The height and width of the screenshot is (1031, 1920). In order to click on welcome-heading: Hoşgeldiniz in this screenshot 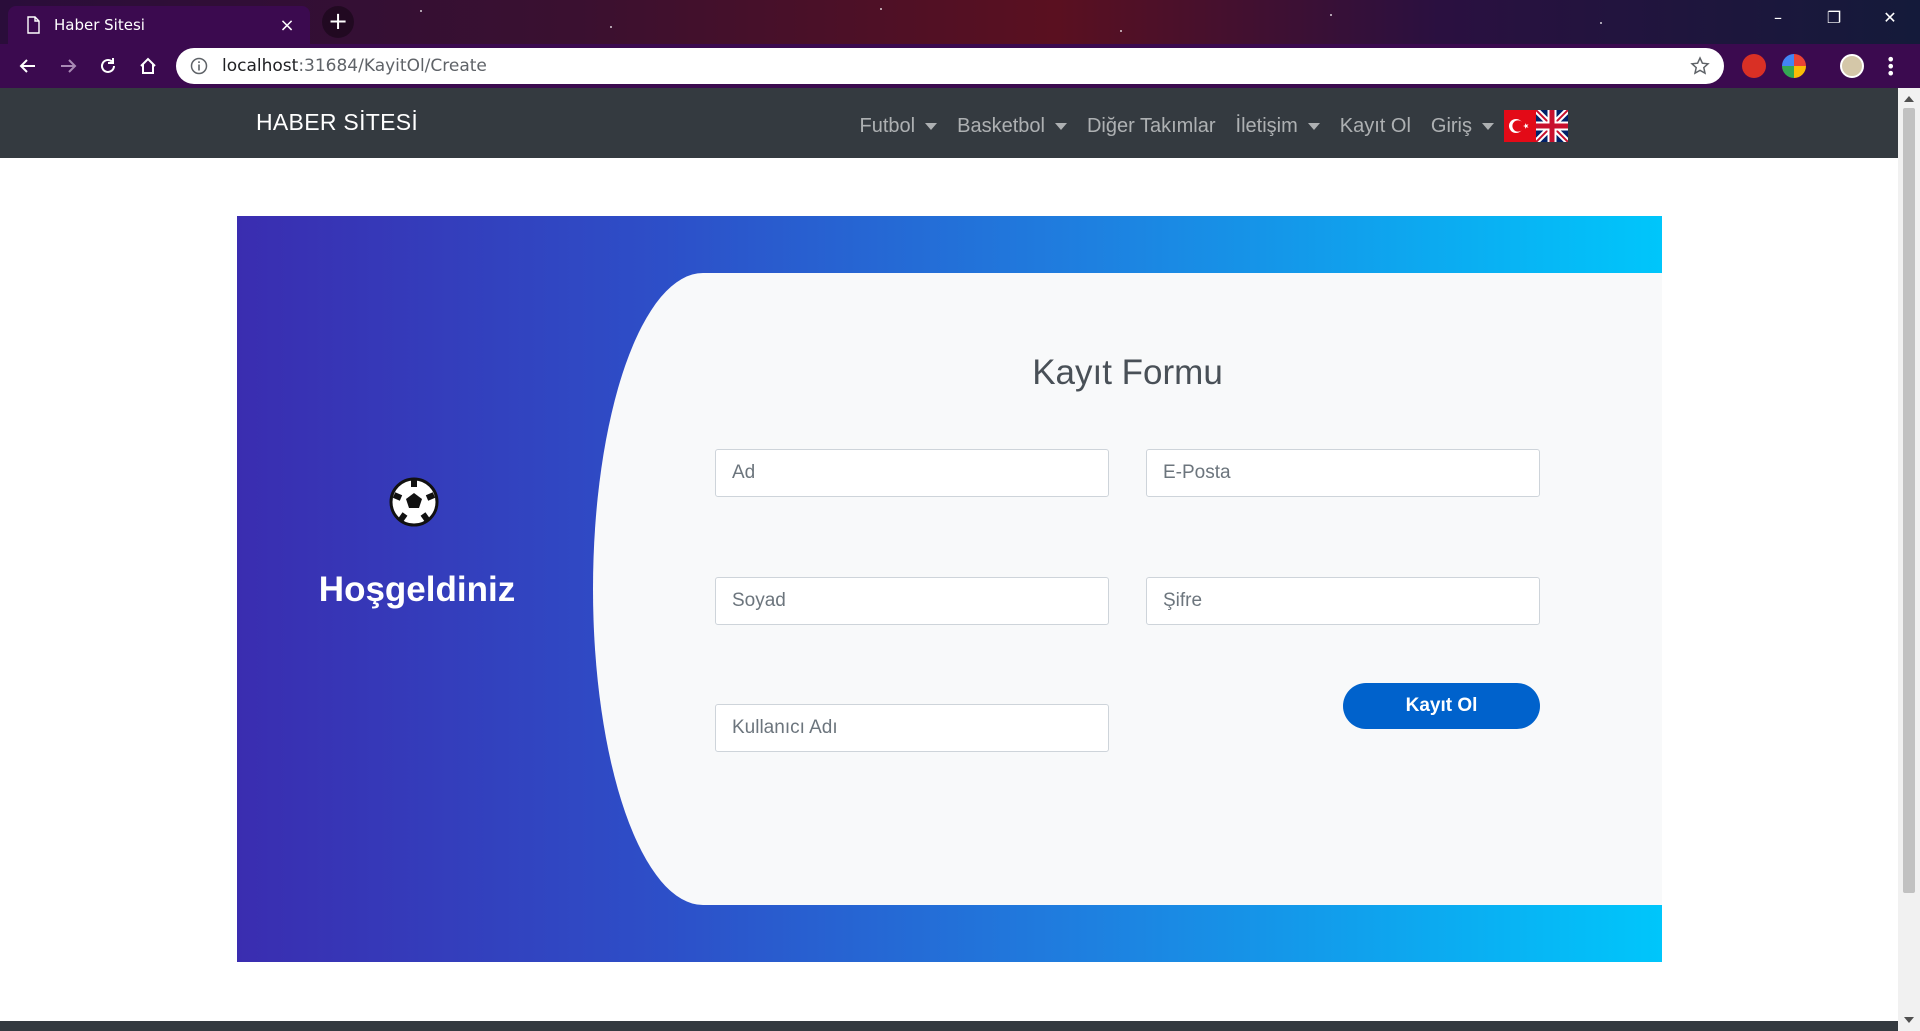, I will do `click(417, 589)`.